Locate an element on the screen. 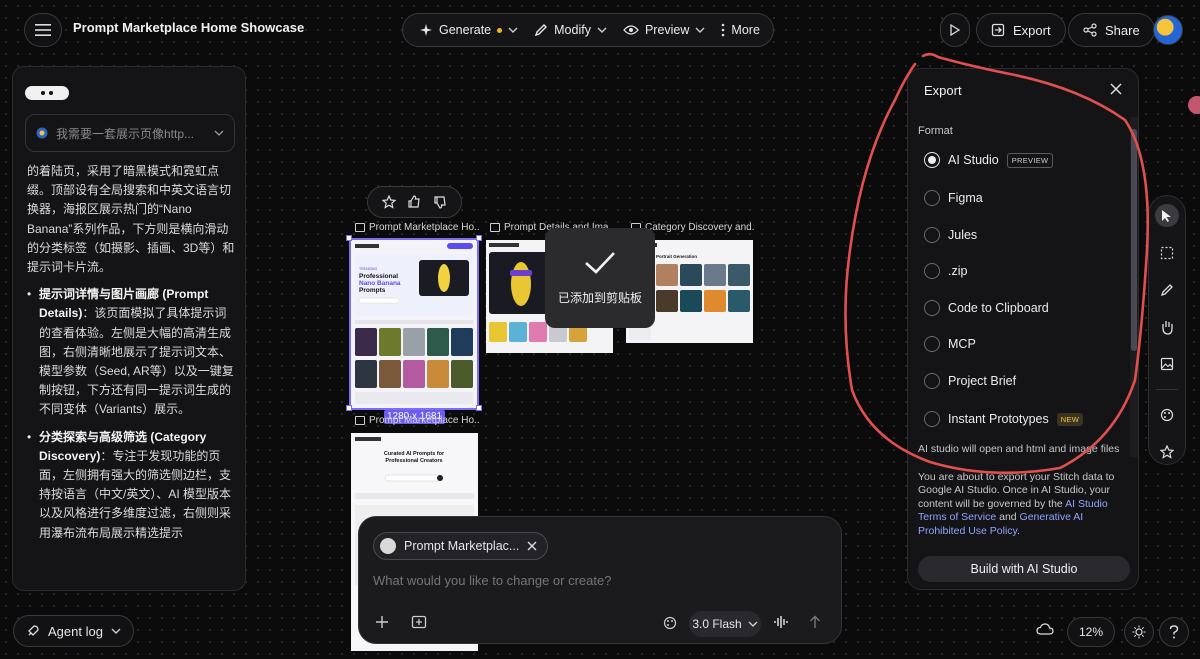 The height and width of the screenshot is (659, 1200). close-export-button is located at coordinates (1116, 89).